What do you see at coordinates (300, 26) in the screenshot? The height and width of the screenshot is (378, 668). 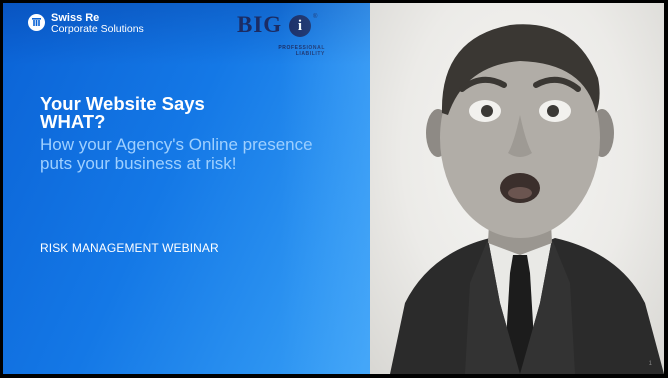 I see `big-i-mark-icon: i` at bounding box center [300, 26].